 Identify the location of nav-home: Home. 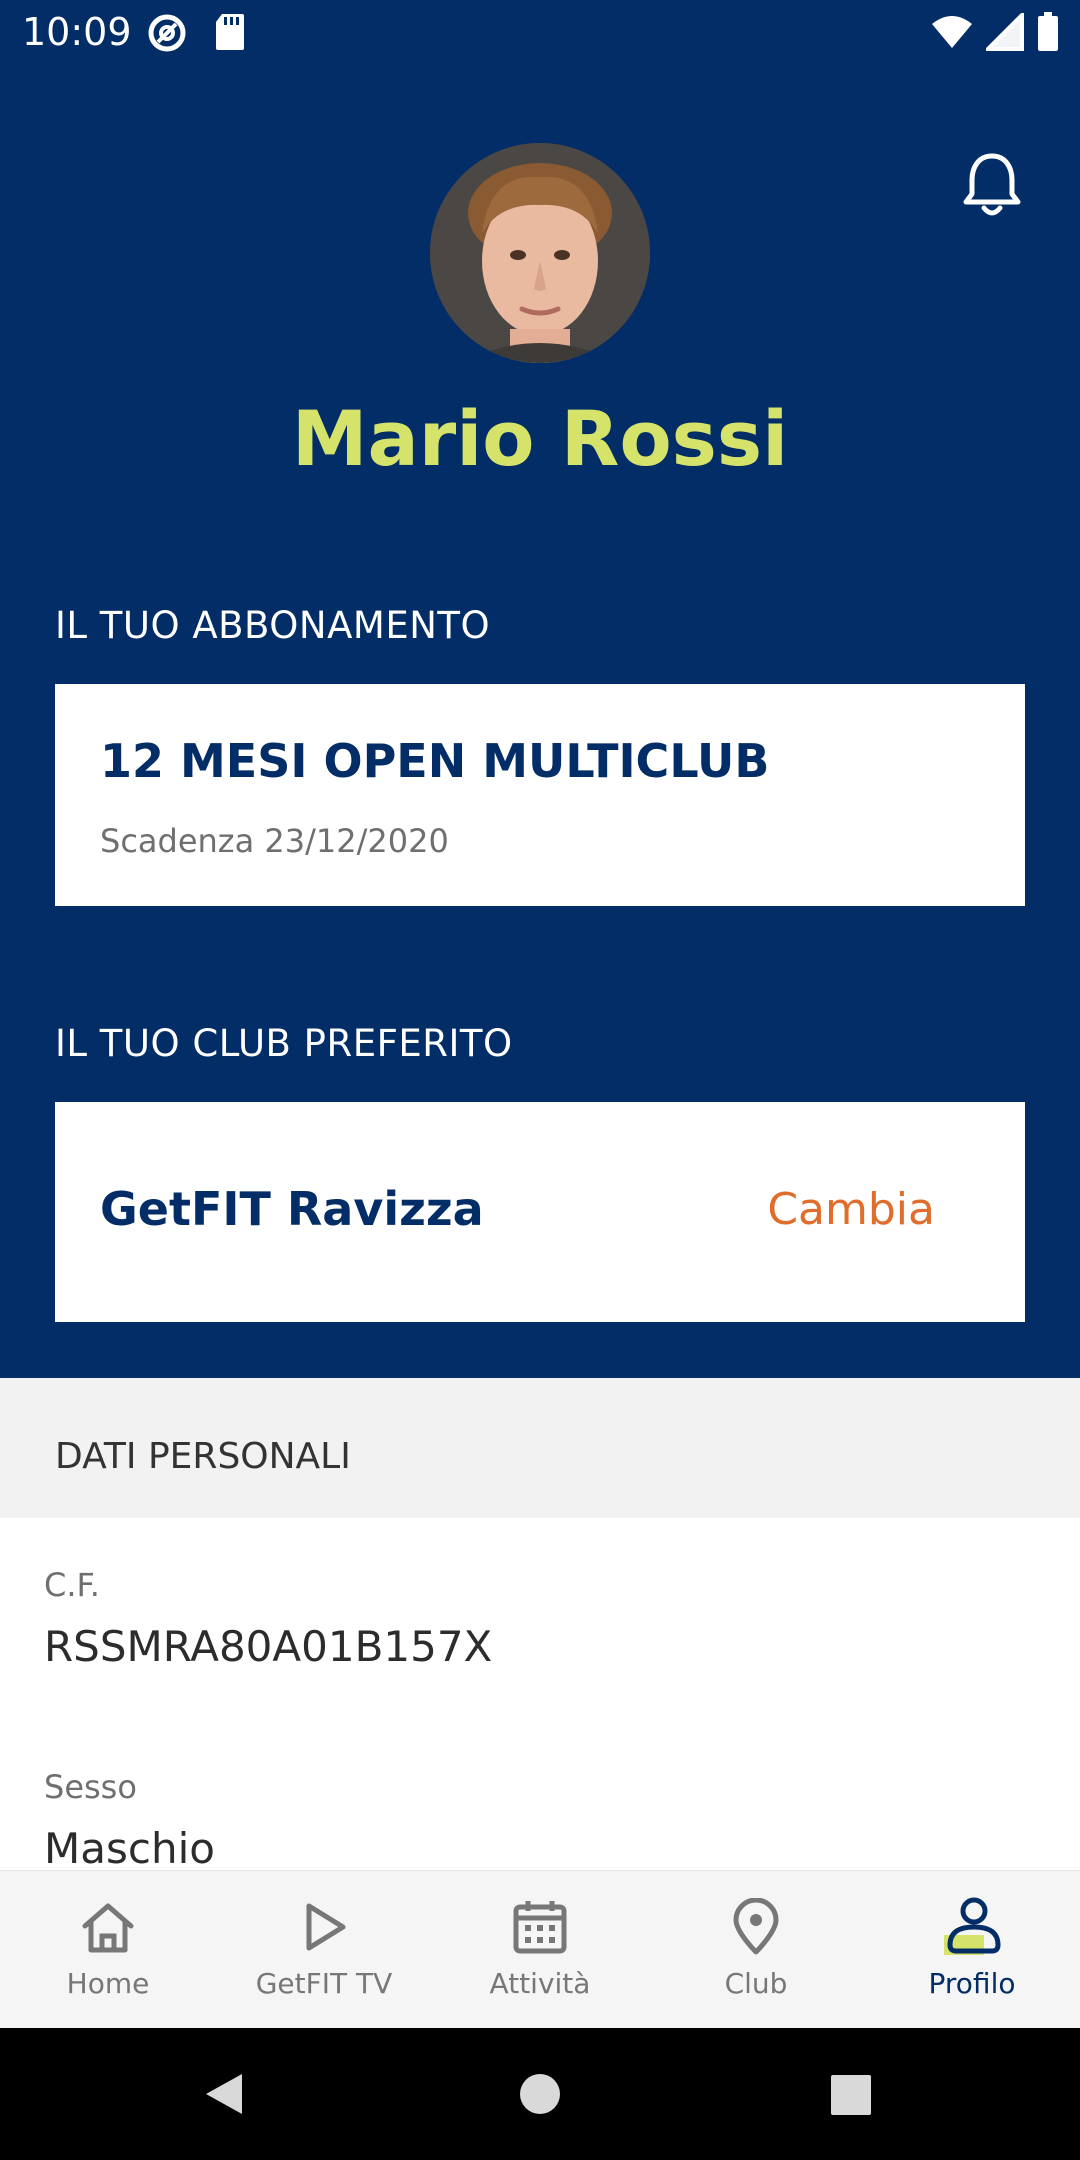
(108, 1950).